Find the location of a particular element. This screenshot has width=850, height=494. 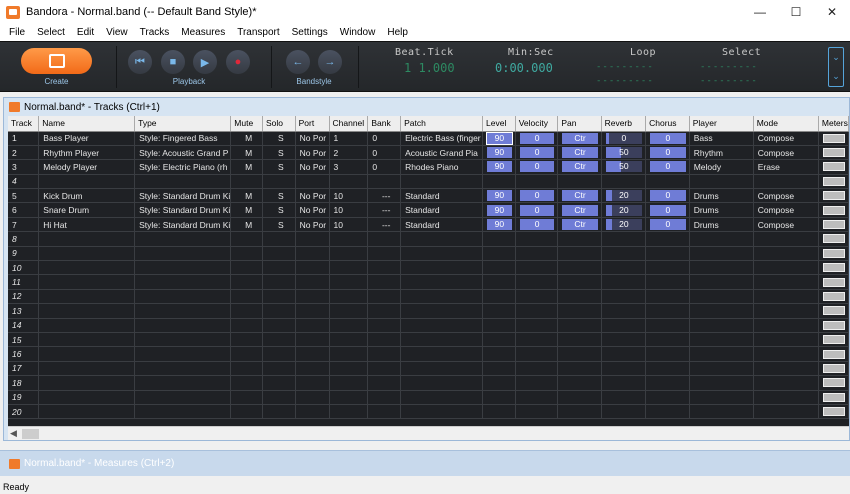

cell-bank: 0 is located at coordinates (384, 138).